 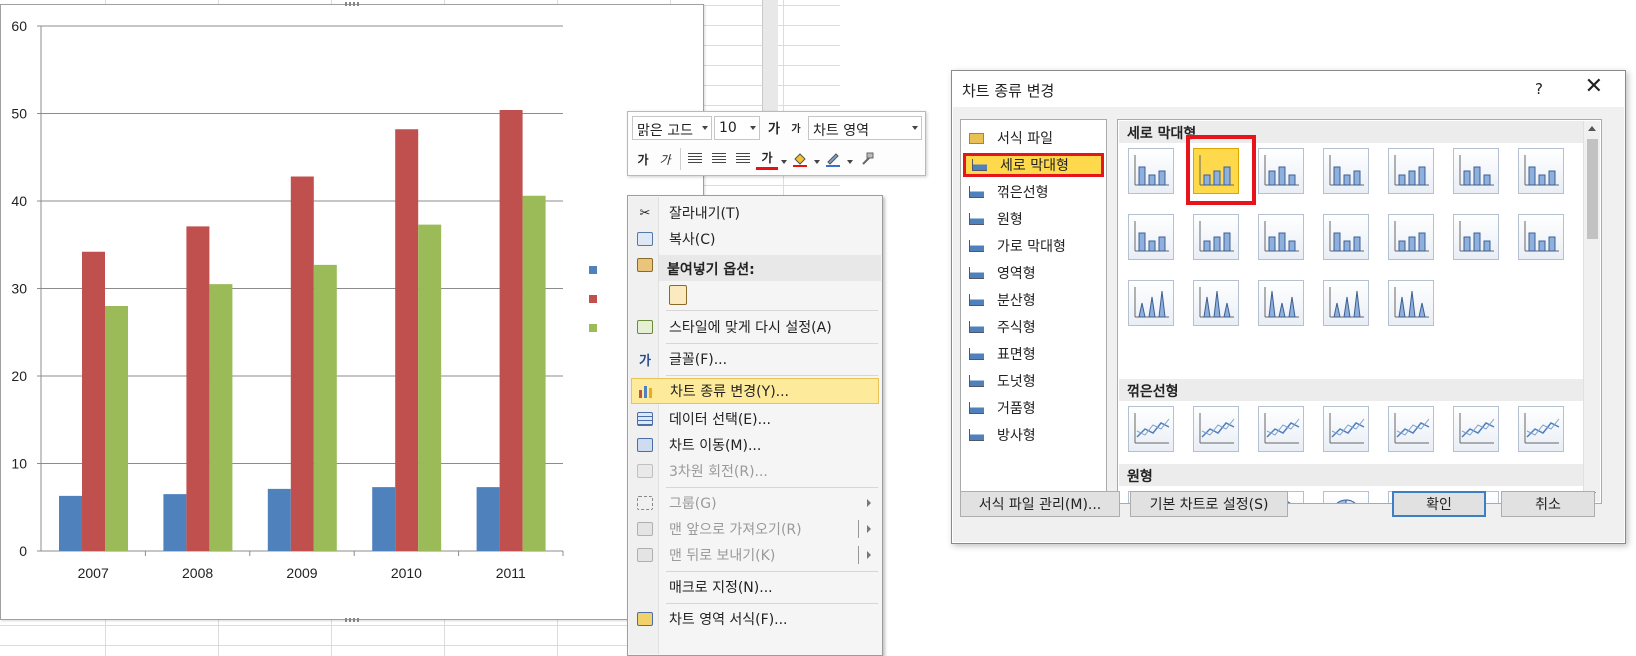 What do you see at coordinates (1033, 165) in the screenshot?
I see `chart-type-item: 세로 막대형` at bounding box center [1033, 165].